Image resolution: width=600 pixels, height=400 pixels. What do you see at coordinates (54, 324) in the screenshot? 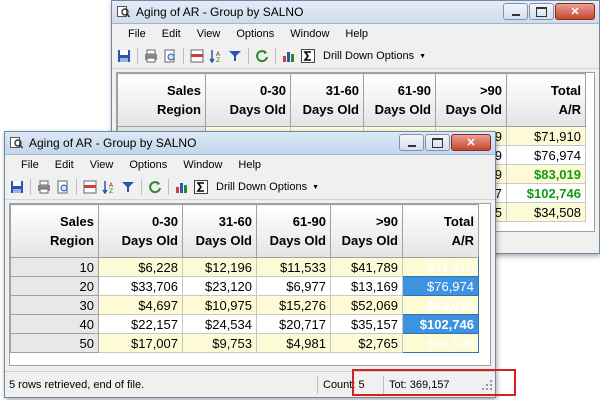
I see `row-header: 40` at bounding box center [54, 324].